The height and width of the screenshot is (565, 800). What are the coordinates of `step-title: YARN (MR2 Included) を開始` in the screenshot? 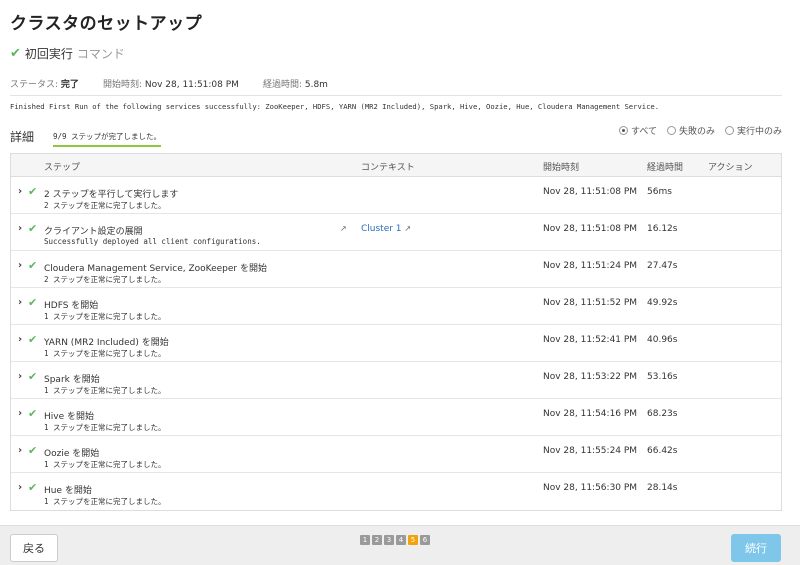 It's located at (106, 343).